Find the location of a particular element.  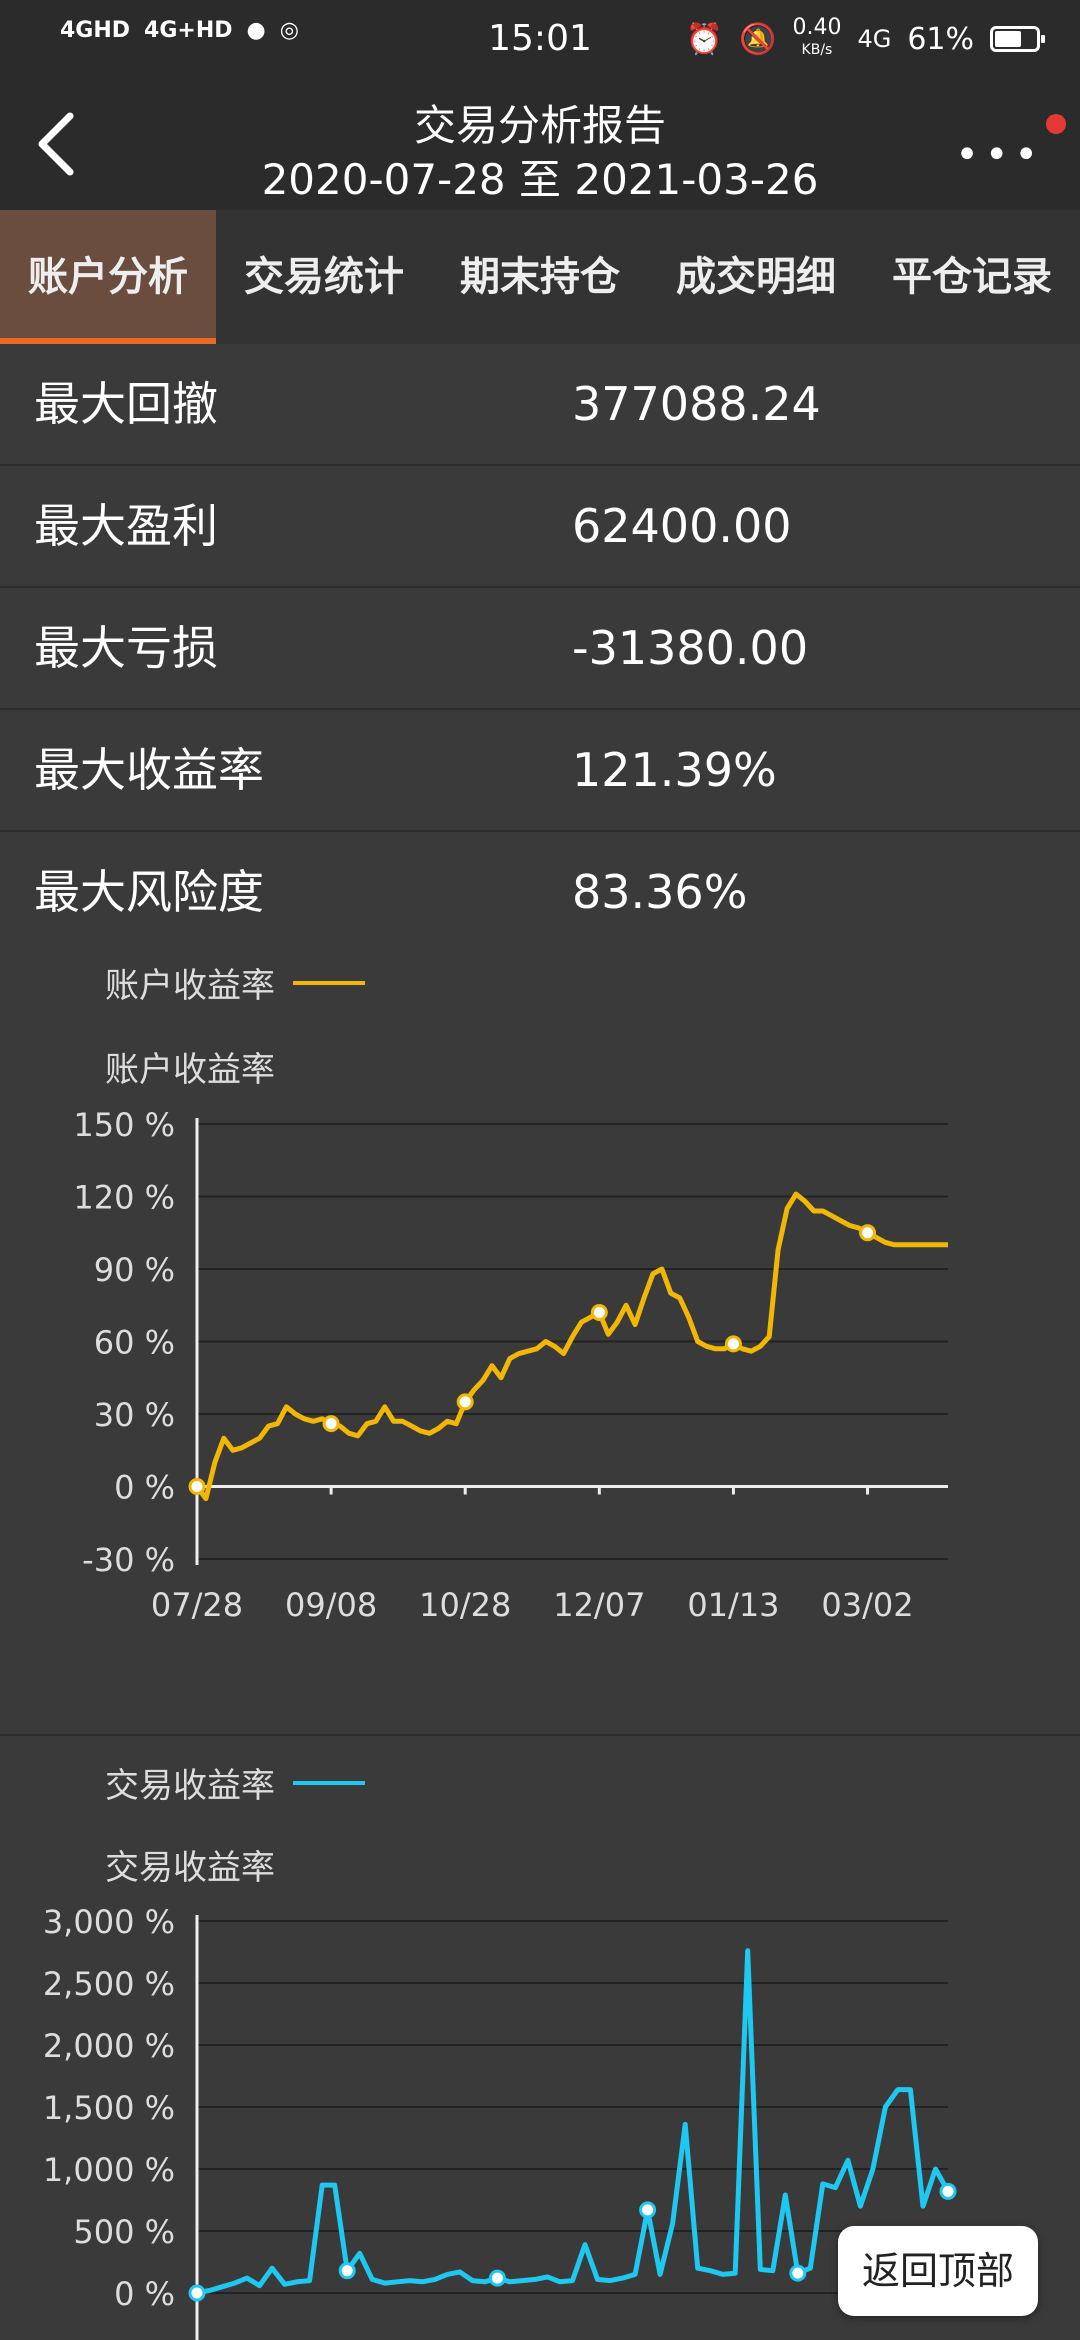

x-tick-label: 10/28 is located at coordinates (465, 1605).